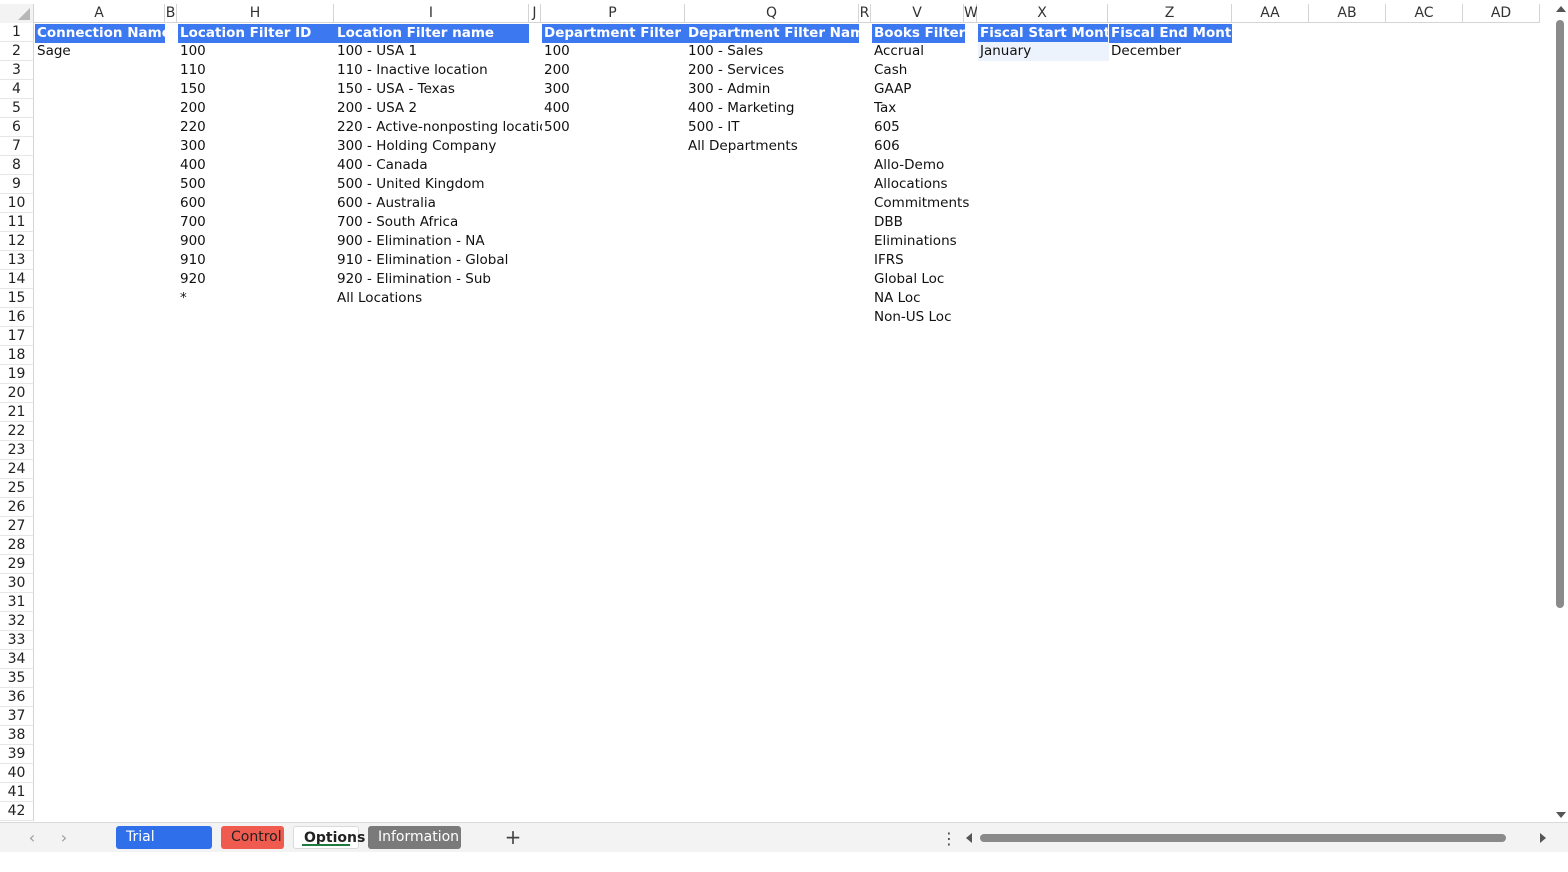 This screenshot has width=1568, height=872. I want to click on row-header-19: 19, so click(17, 374).